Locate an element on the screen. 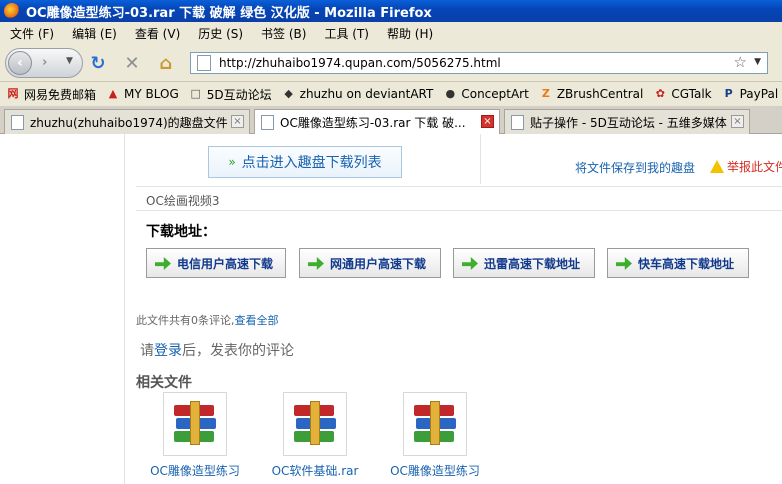  bookmark-favicon-icon: P is located at coordinates (728, 93).